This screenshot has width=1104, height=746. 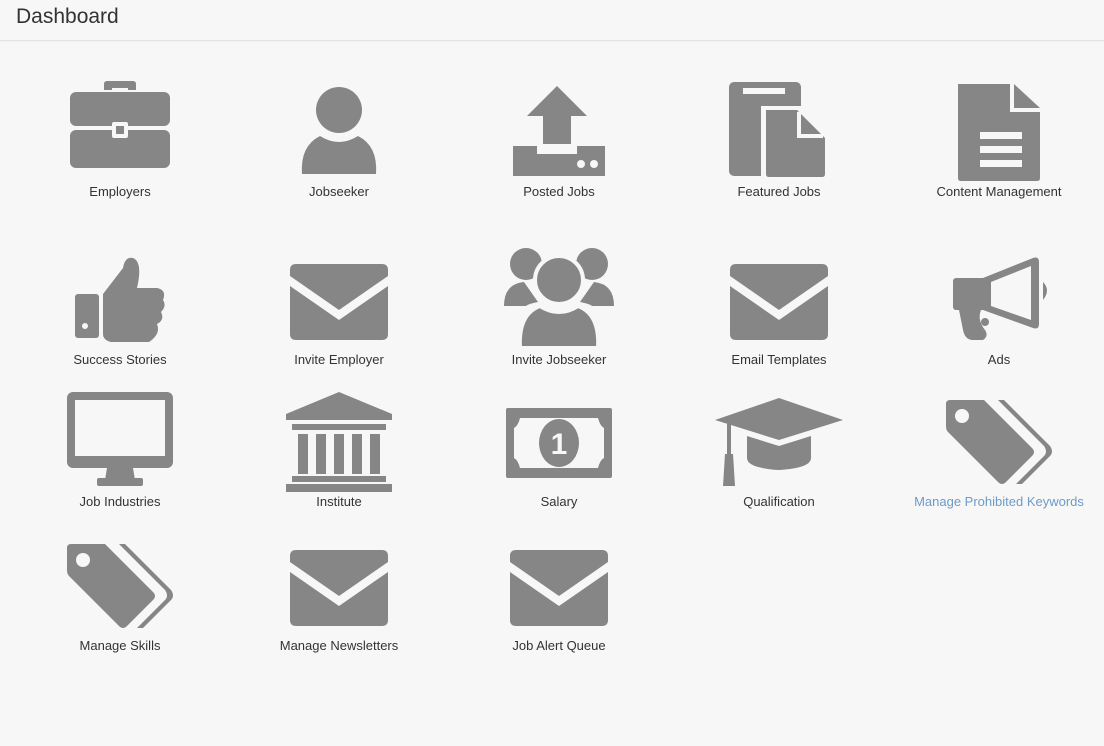 What do you see at coordinates (779, 359) in the screenshot?
I see `tile-label: Email Templates` at bounding box center [779, 359].